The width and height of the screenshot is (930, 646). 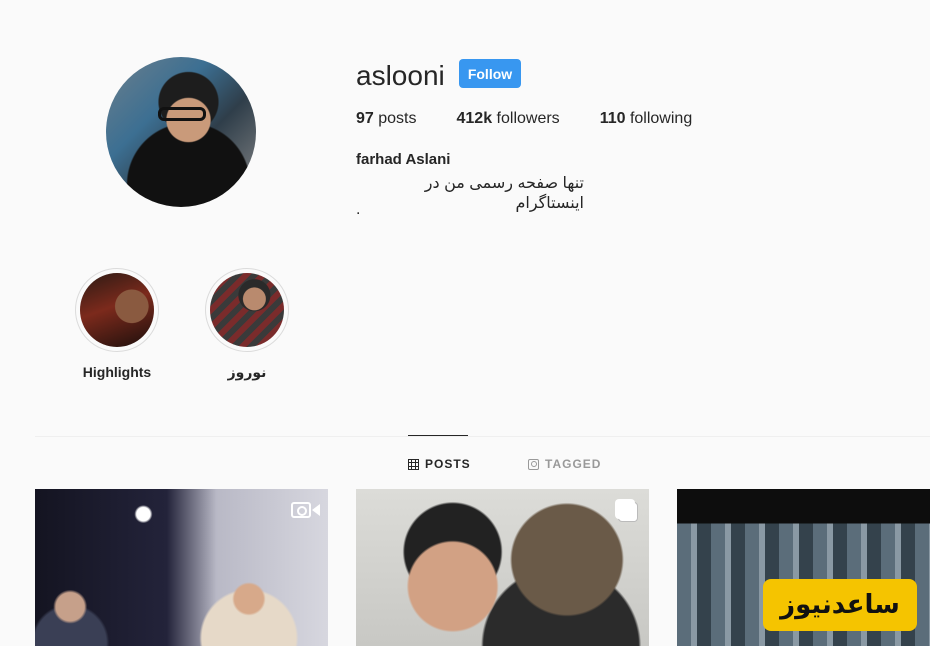 I want to click on highlight-item-nowruz: نوروز, so click(x=247, y=324).